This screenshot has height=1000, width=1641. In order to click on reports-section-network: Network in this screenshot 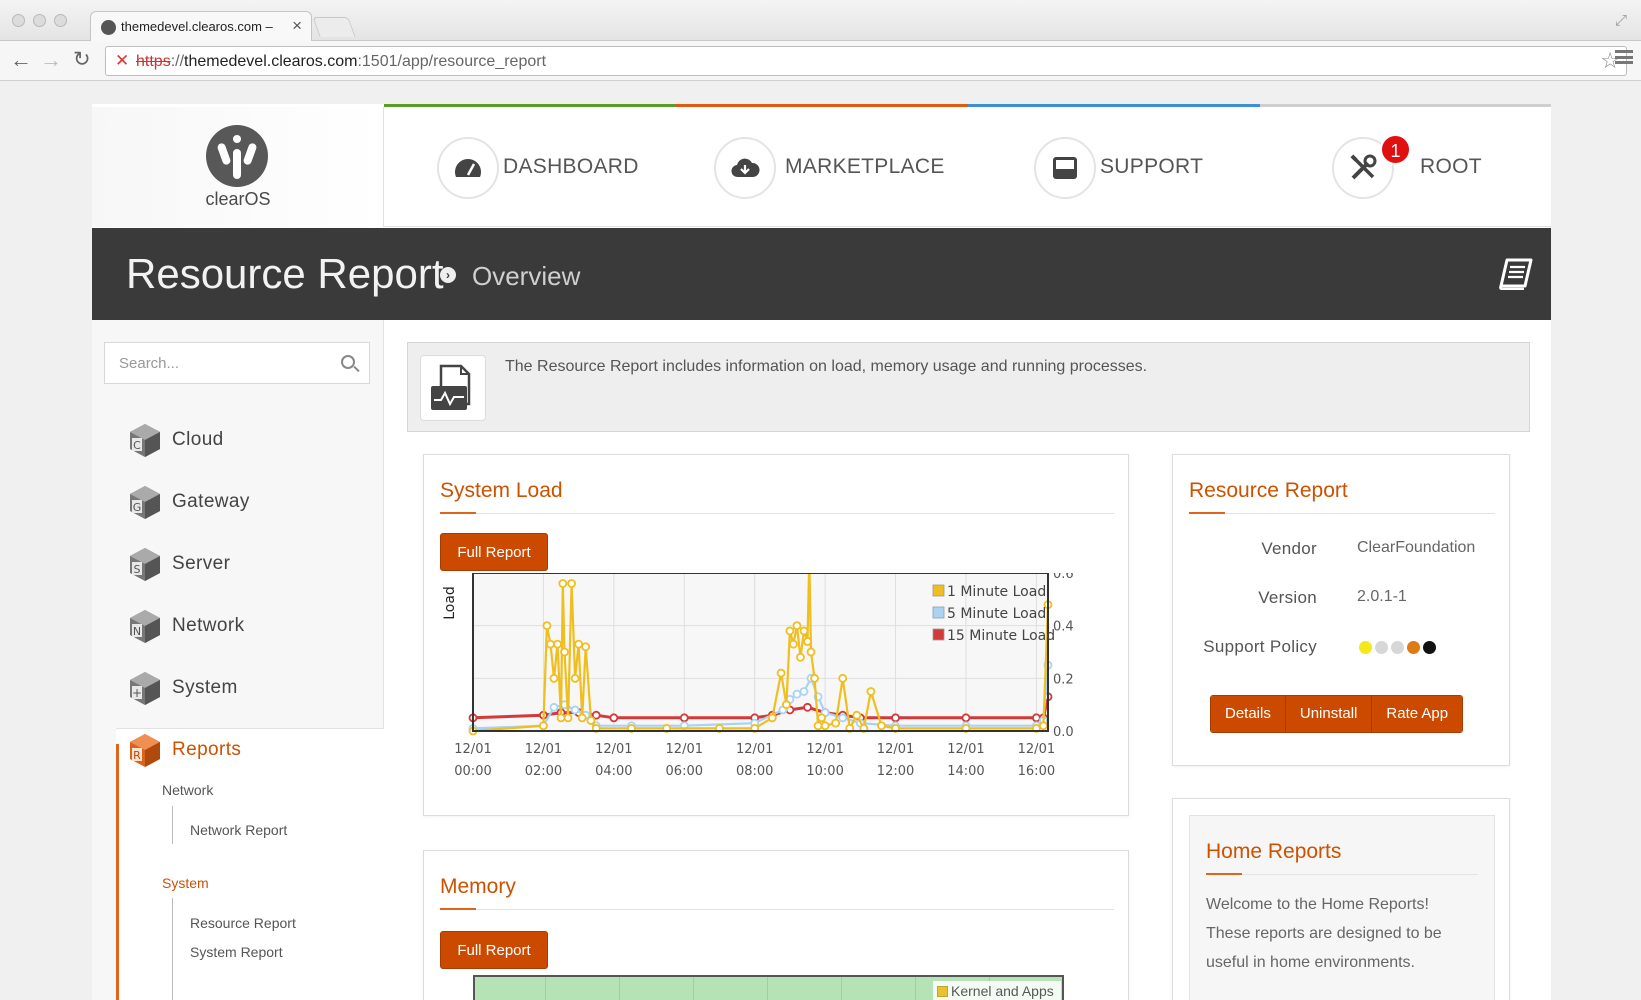, I will do `click(187, 790)`.